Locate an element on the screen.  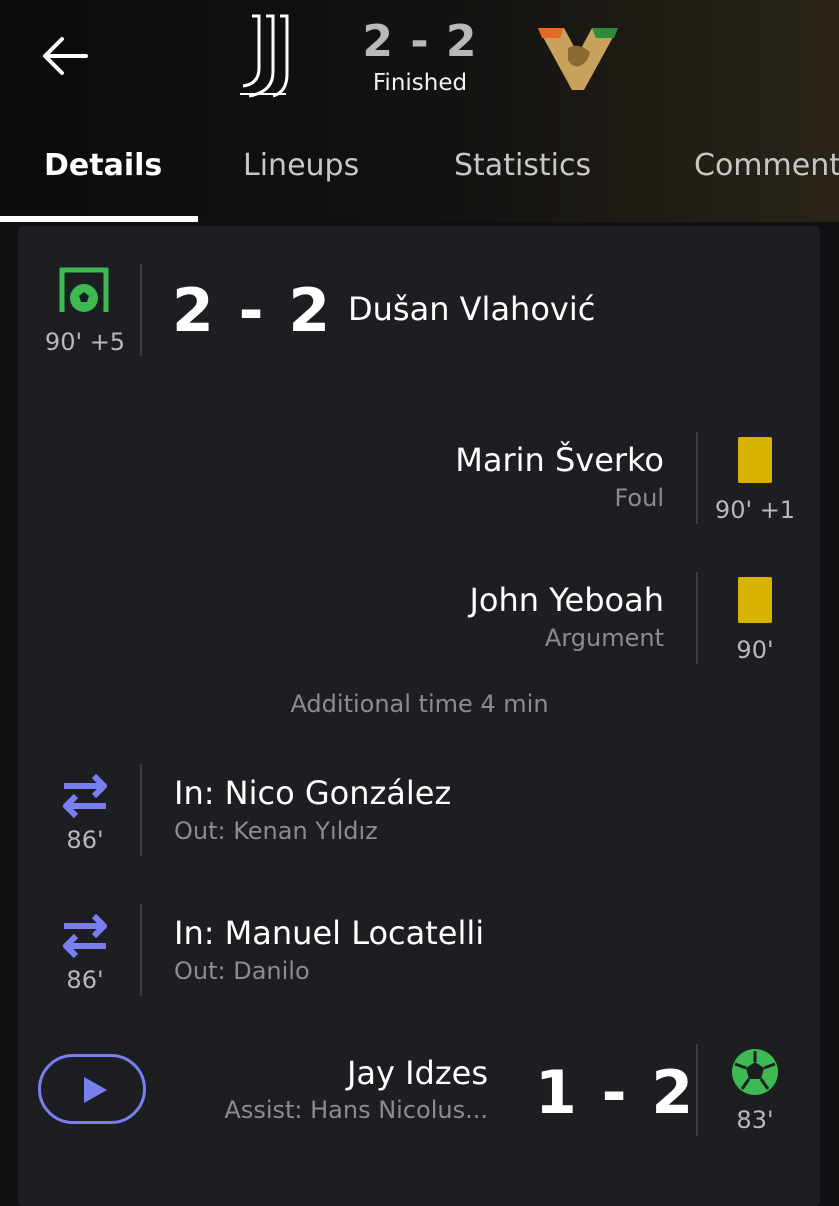
event-player: Marin Šverko is located at coordinates (559, 460).